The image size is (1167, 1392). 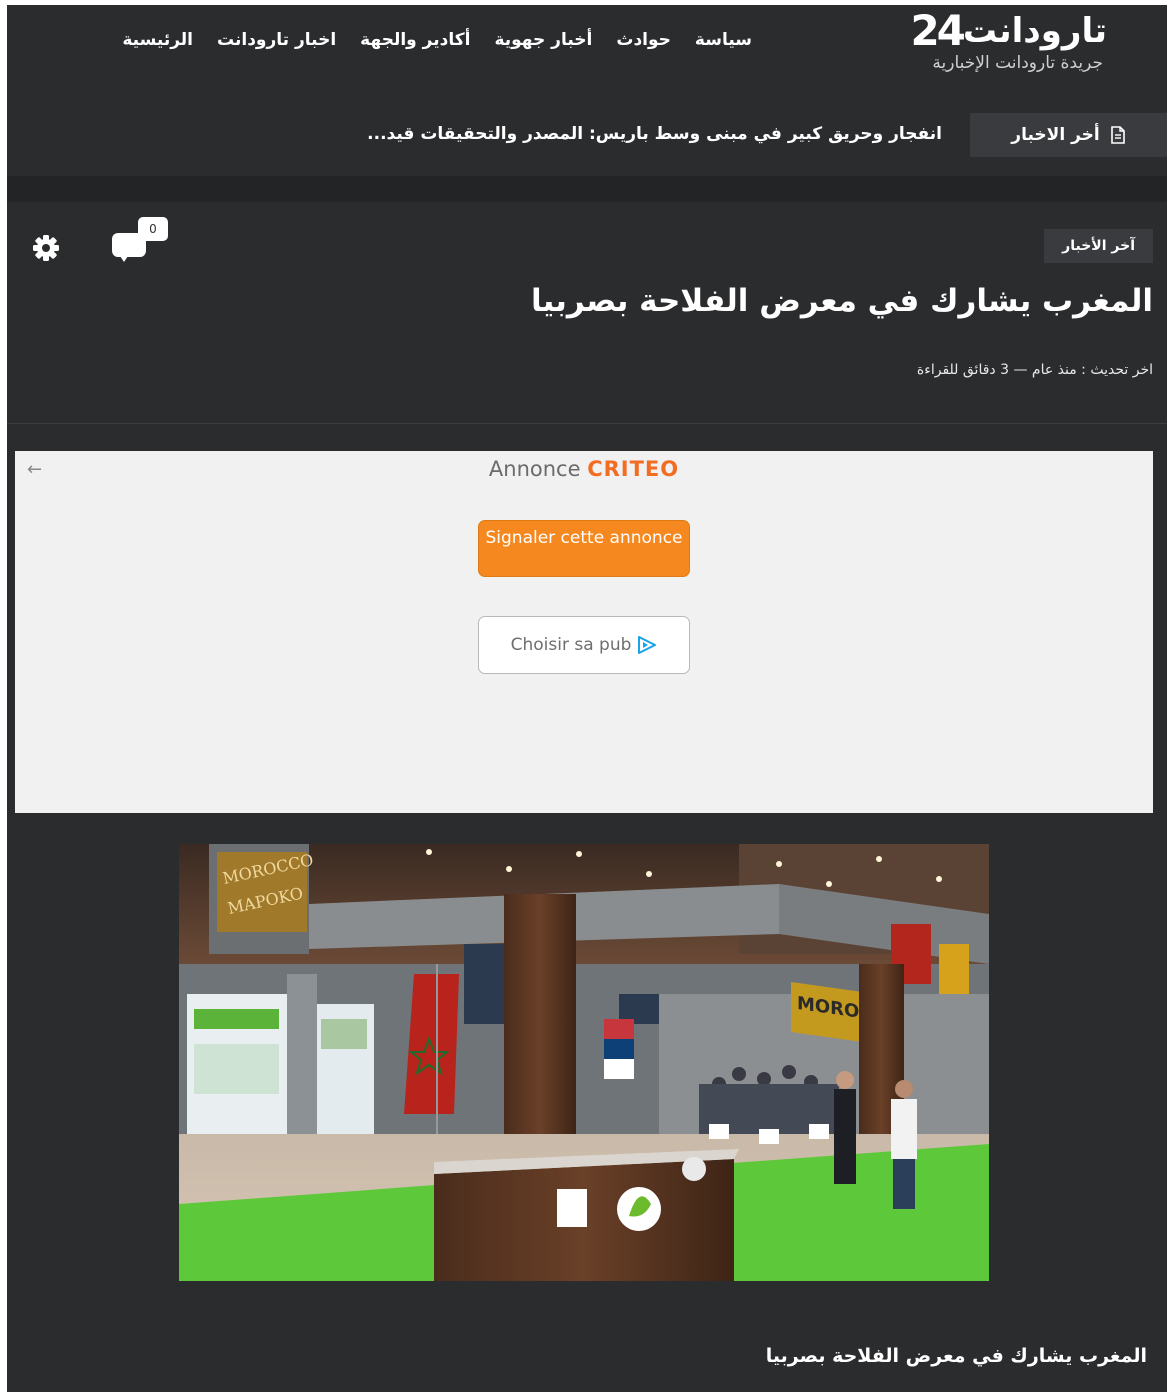 What do you see at coordinates (1017, 63) in the screenshot?
I see `logo-tagline: جريدة تارودانت الإخبارية` at bounding box center [1017, 63].